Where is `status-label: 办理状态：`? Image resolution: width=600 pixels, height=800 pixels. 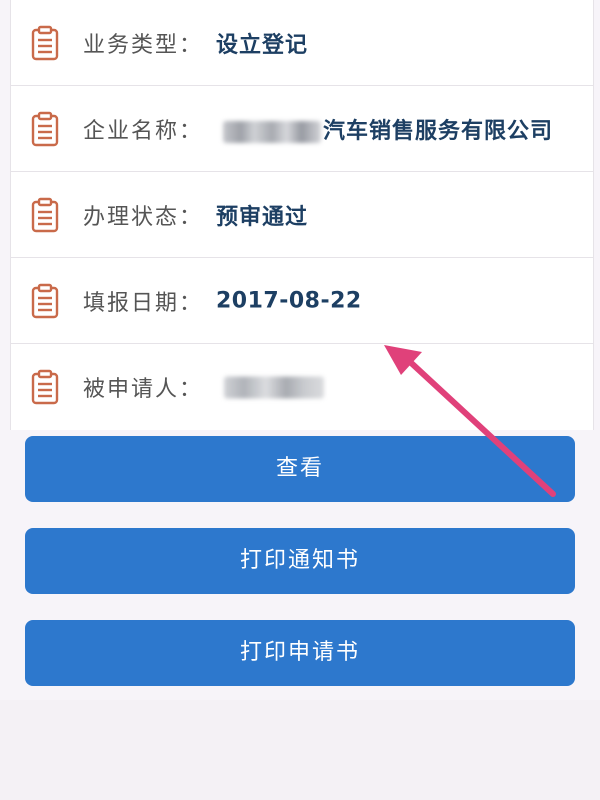 status-label: 办理状态： is located at coordinates (143, 217).